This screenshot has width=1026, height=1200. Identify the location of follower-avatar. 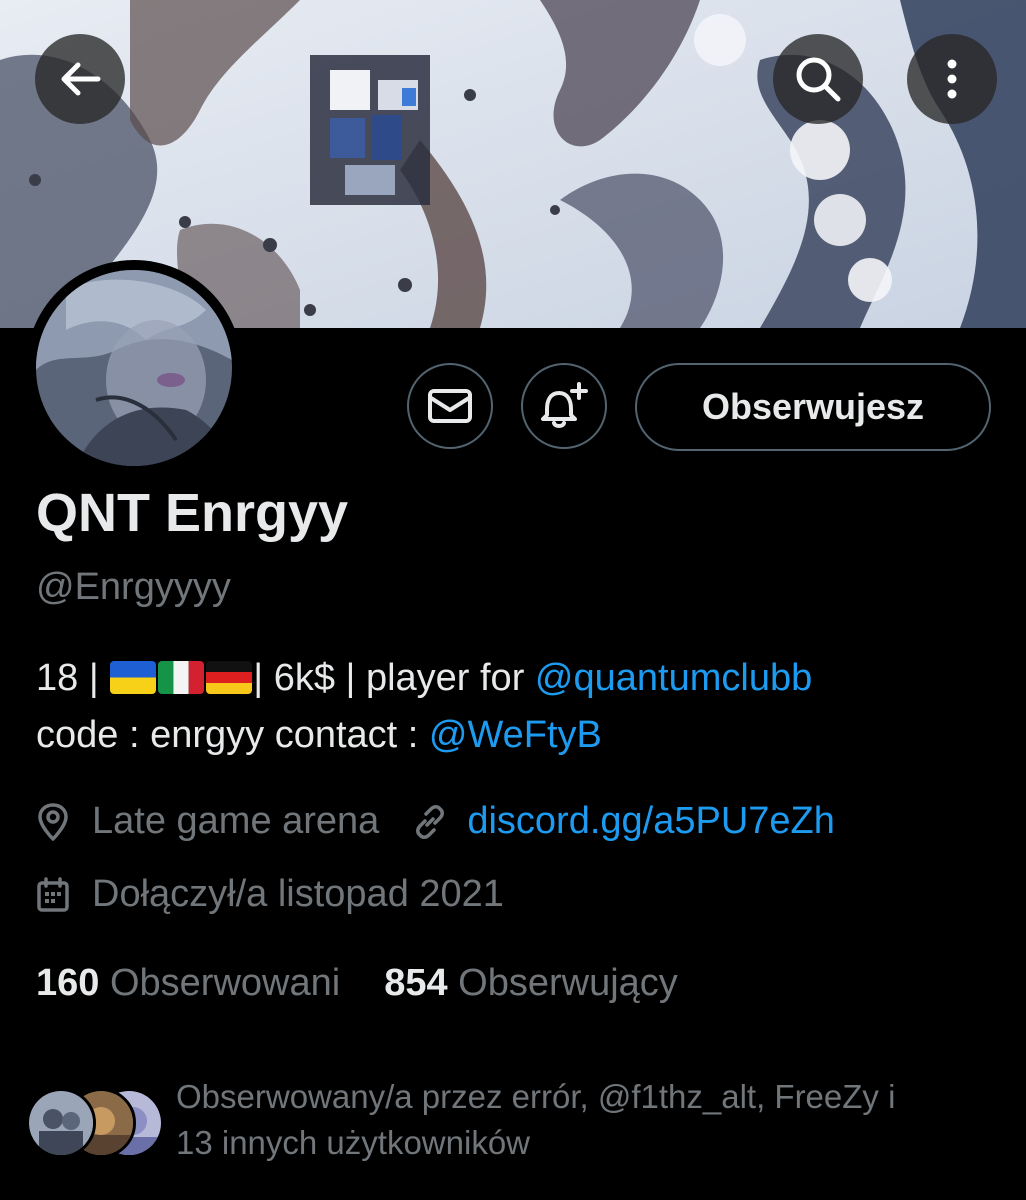
(61, 1123).